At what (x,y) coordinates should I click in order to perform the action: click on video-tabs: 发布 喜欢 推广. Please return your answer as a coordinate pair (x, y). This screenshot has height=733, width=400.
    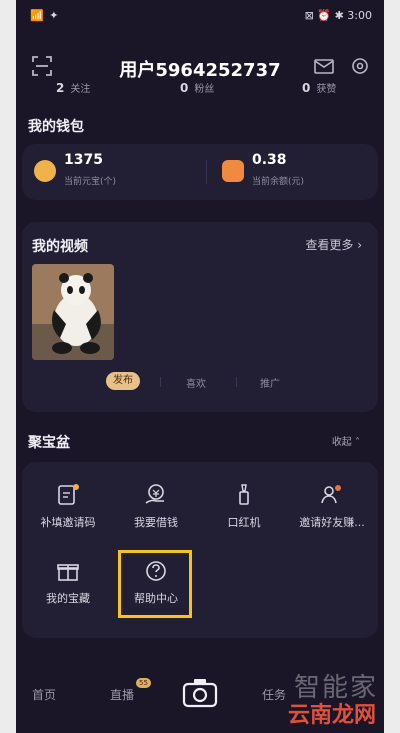
    Looking at the image, I should click on (200, 383).